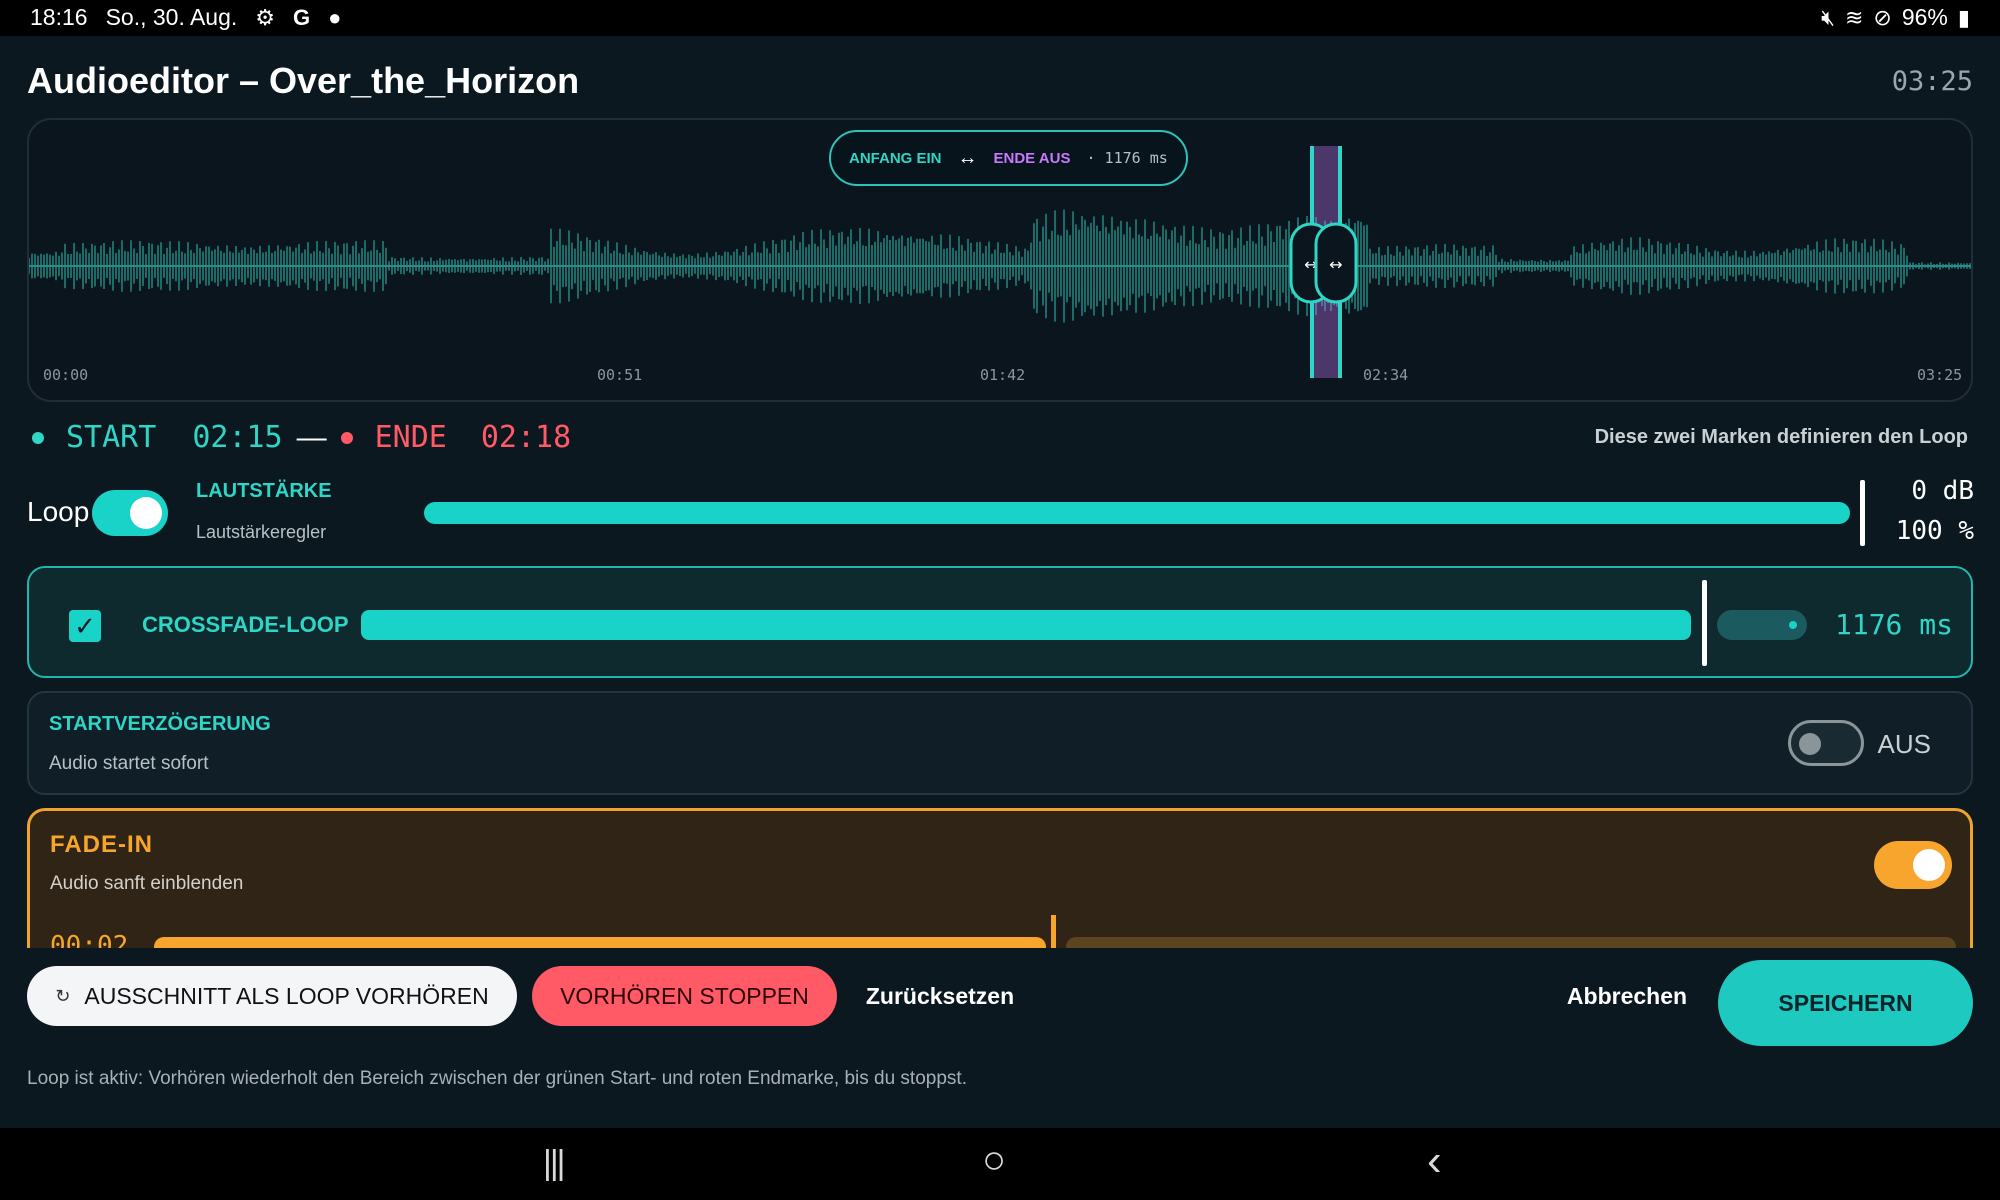 Image resolution: width=2000 pixels, height=1200 pixels. What do you see at coordinates (1845, 1003) in the screenshot?
I see `save-button: SPEICHERN` at bounding box center [1845, 1003].